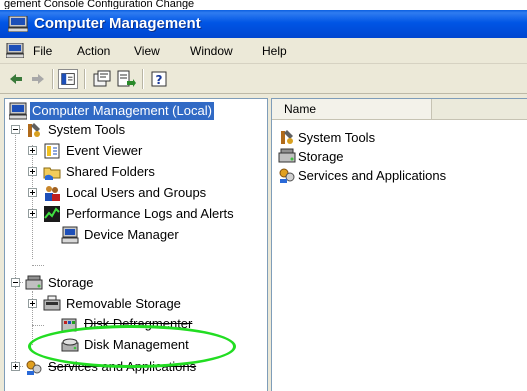 Image resolution: width=527 pixels, height=391 pixels. Describe the element at coordinates (102, 79) in the screenshot. I see `properties-icon` at that location.